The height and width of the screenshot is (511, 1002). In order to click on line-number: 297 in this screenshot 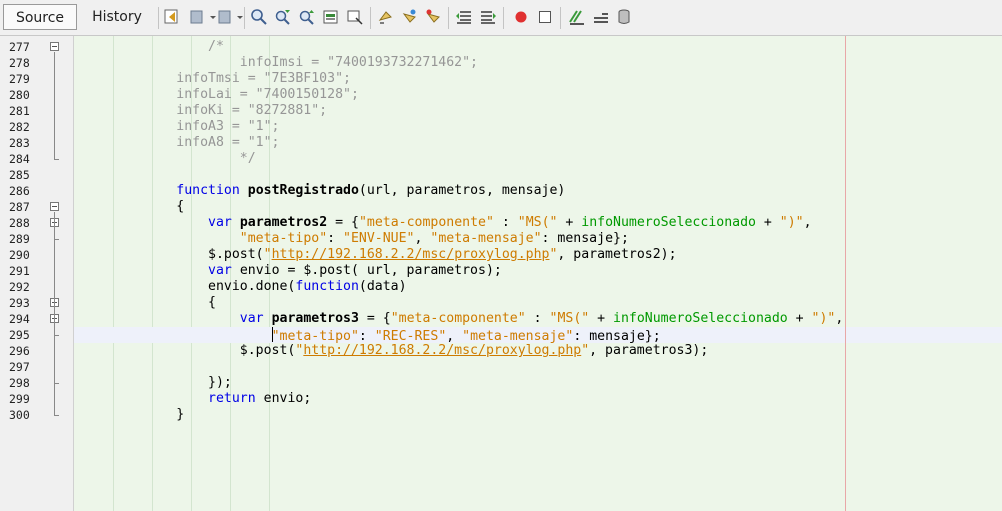, I will do `click(19, 367)`.